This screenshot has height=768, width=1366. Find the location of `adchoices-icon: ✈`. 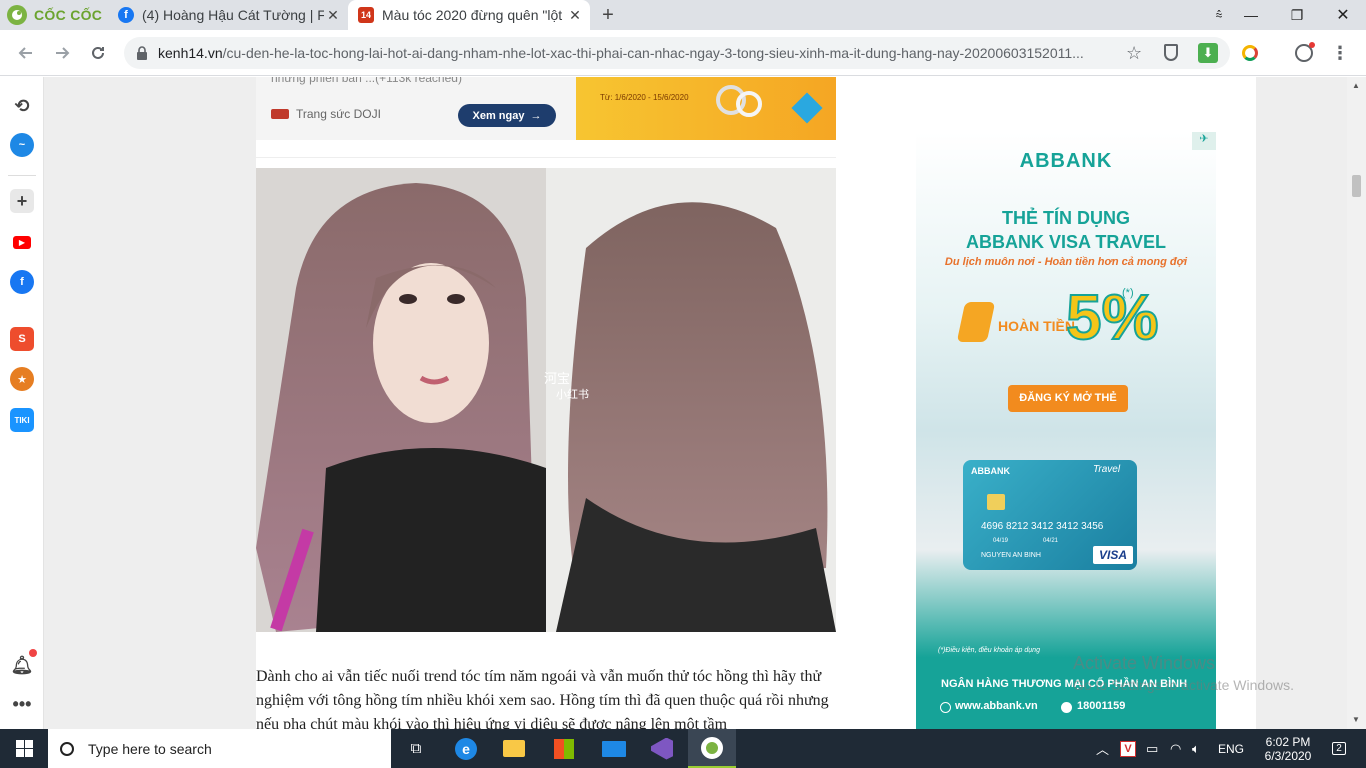

adchoices-icon: ✈ is located at coordinates (1204, 141).